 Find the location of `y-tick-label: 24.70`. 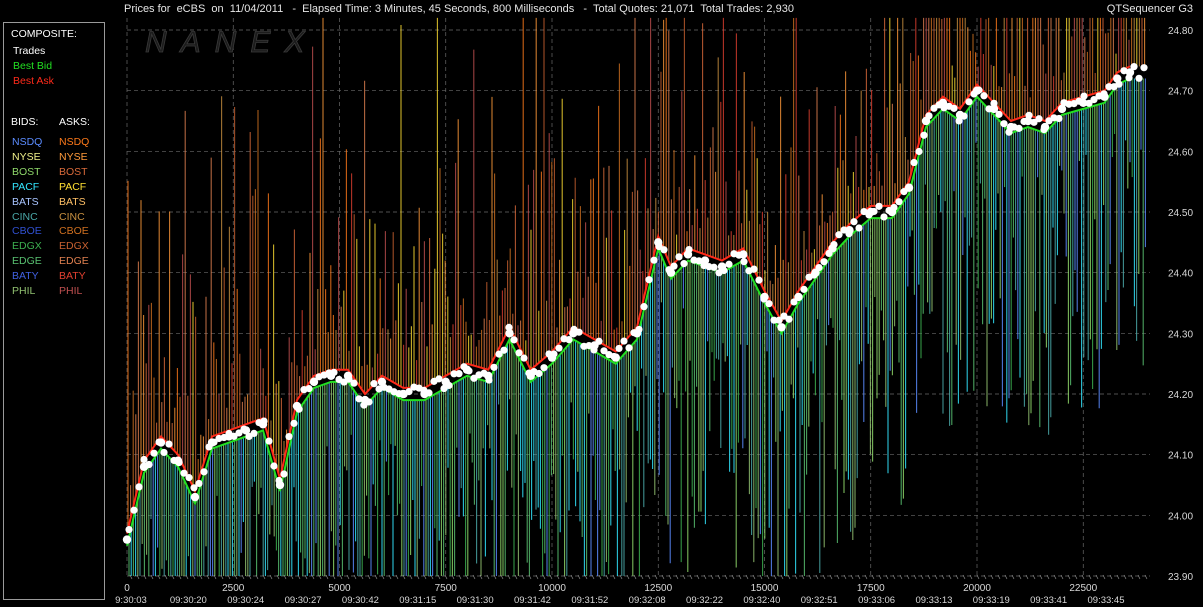

y-tick-label: 24.70 is located at coordinates (1180, 92).